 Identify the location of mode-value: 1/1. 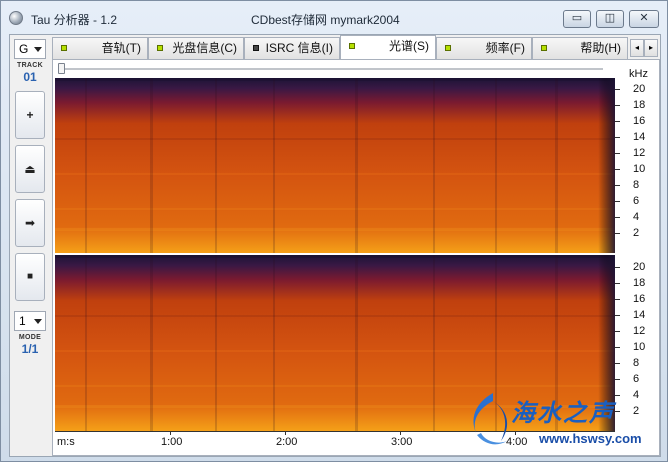
(30, 349).